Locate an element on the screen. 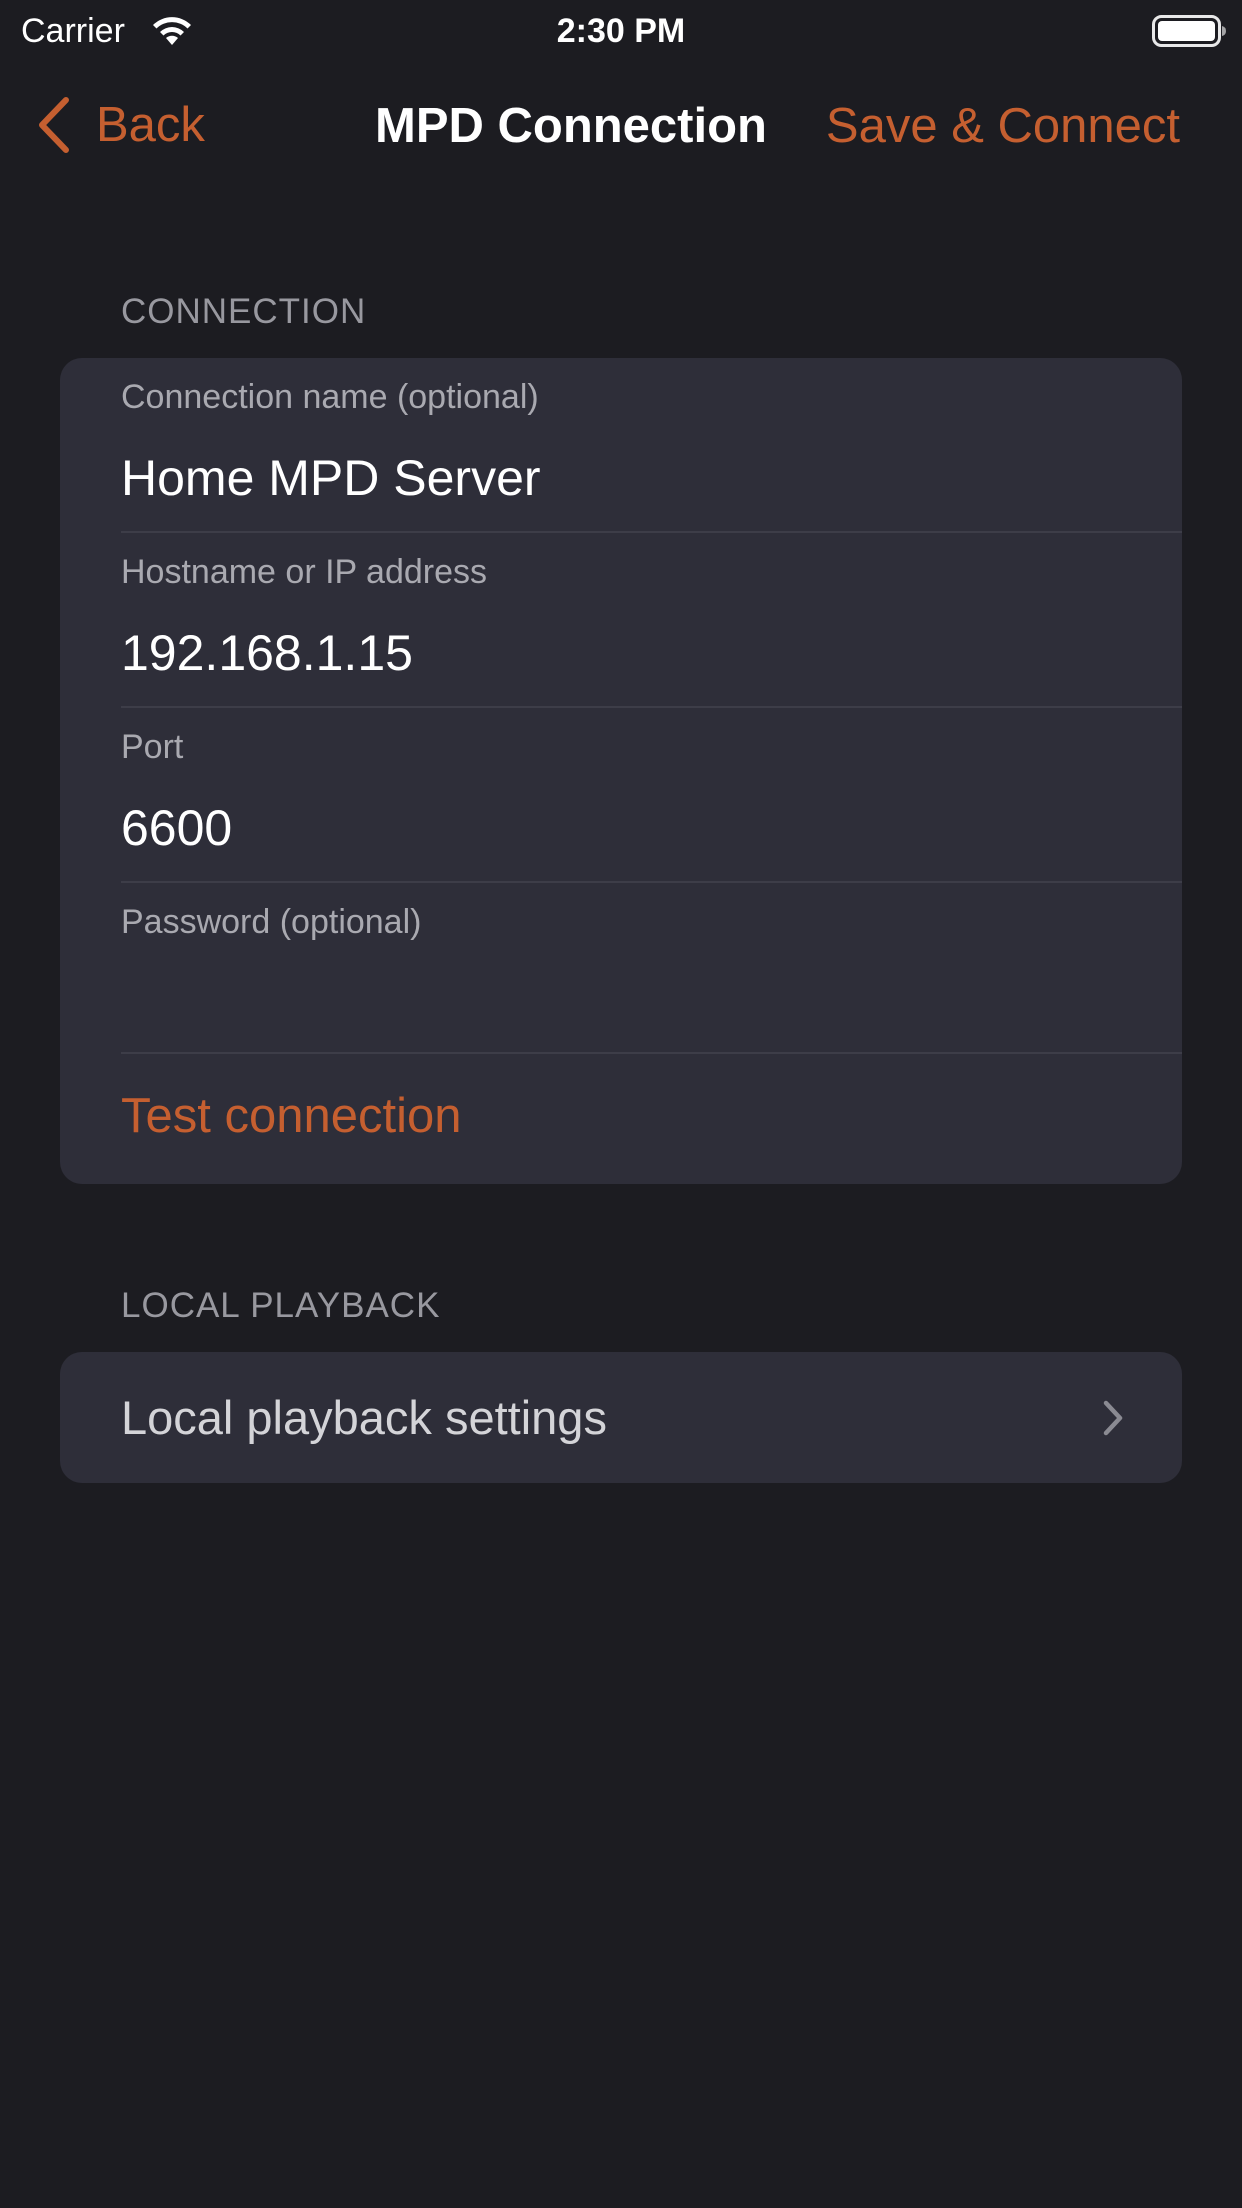  password-label: Password (optional) is located at coordinates (271, 922).